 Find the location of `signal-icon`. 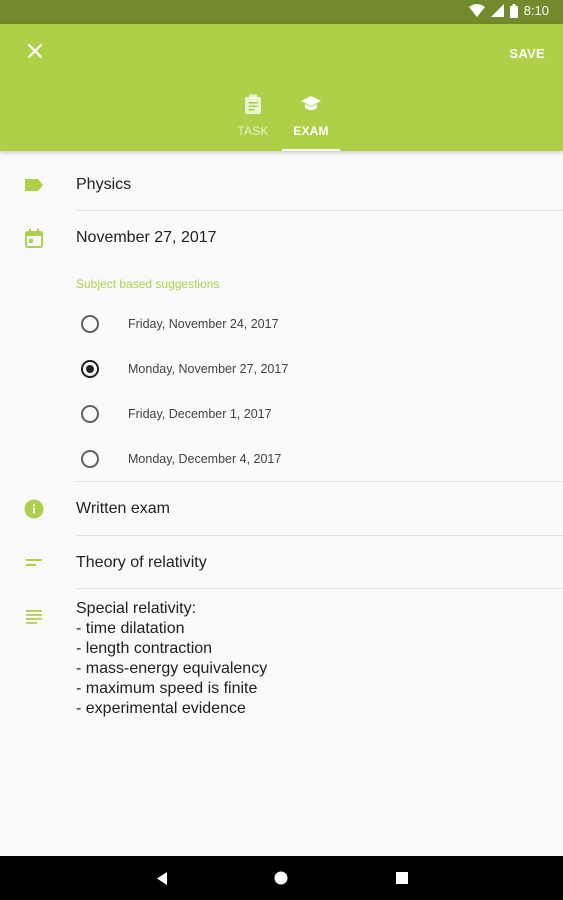

signal-icon is located at coordinates (497, 10).